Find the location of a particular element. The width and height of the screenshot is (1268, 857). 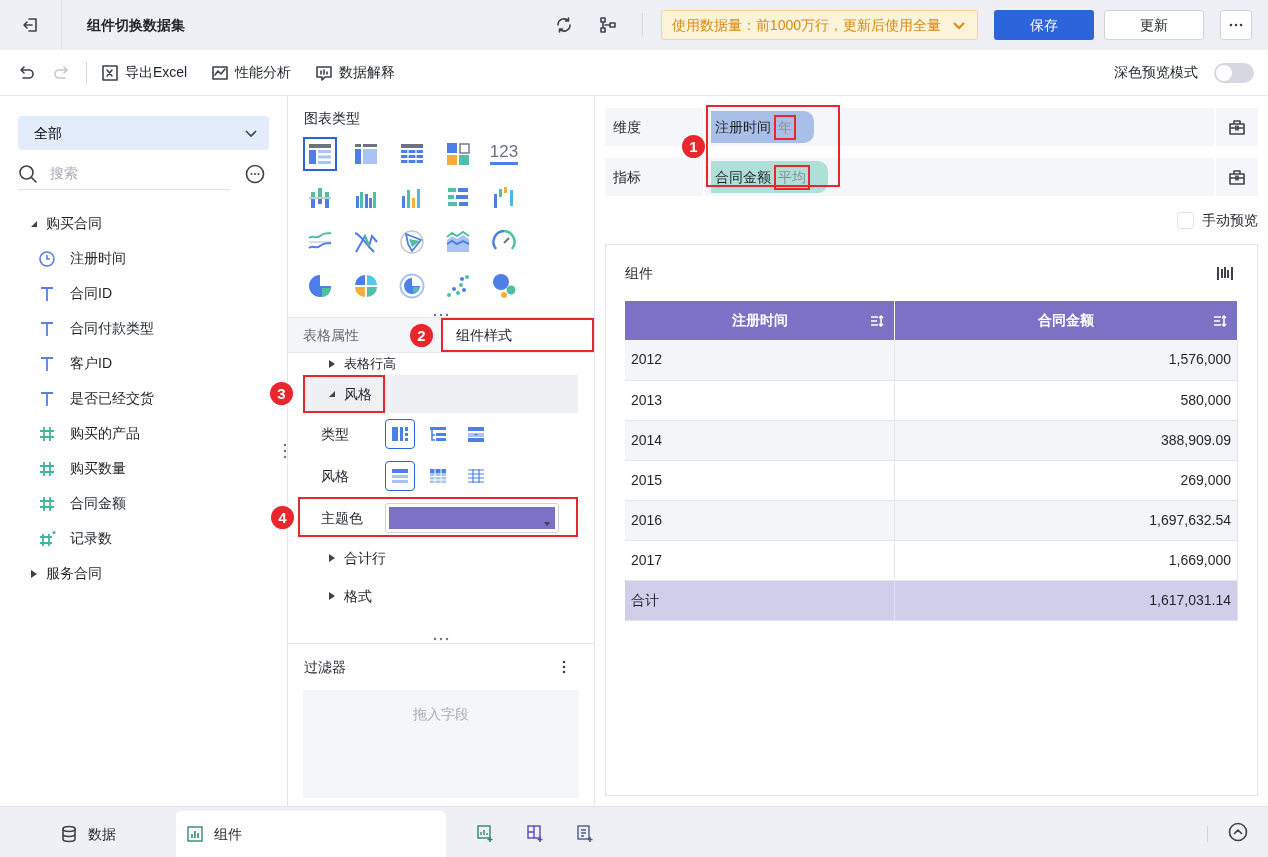

section-header: 格式 is located at coordinates (440, 596).